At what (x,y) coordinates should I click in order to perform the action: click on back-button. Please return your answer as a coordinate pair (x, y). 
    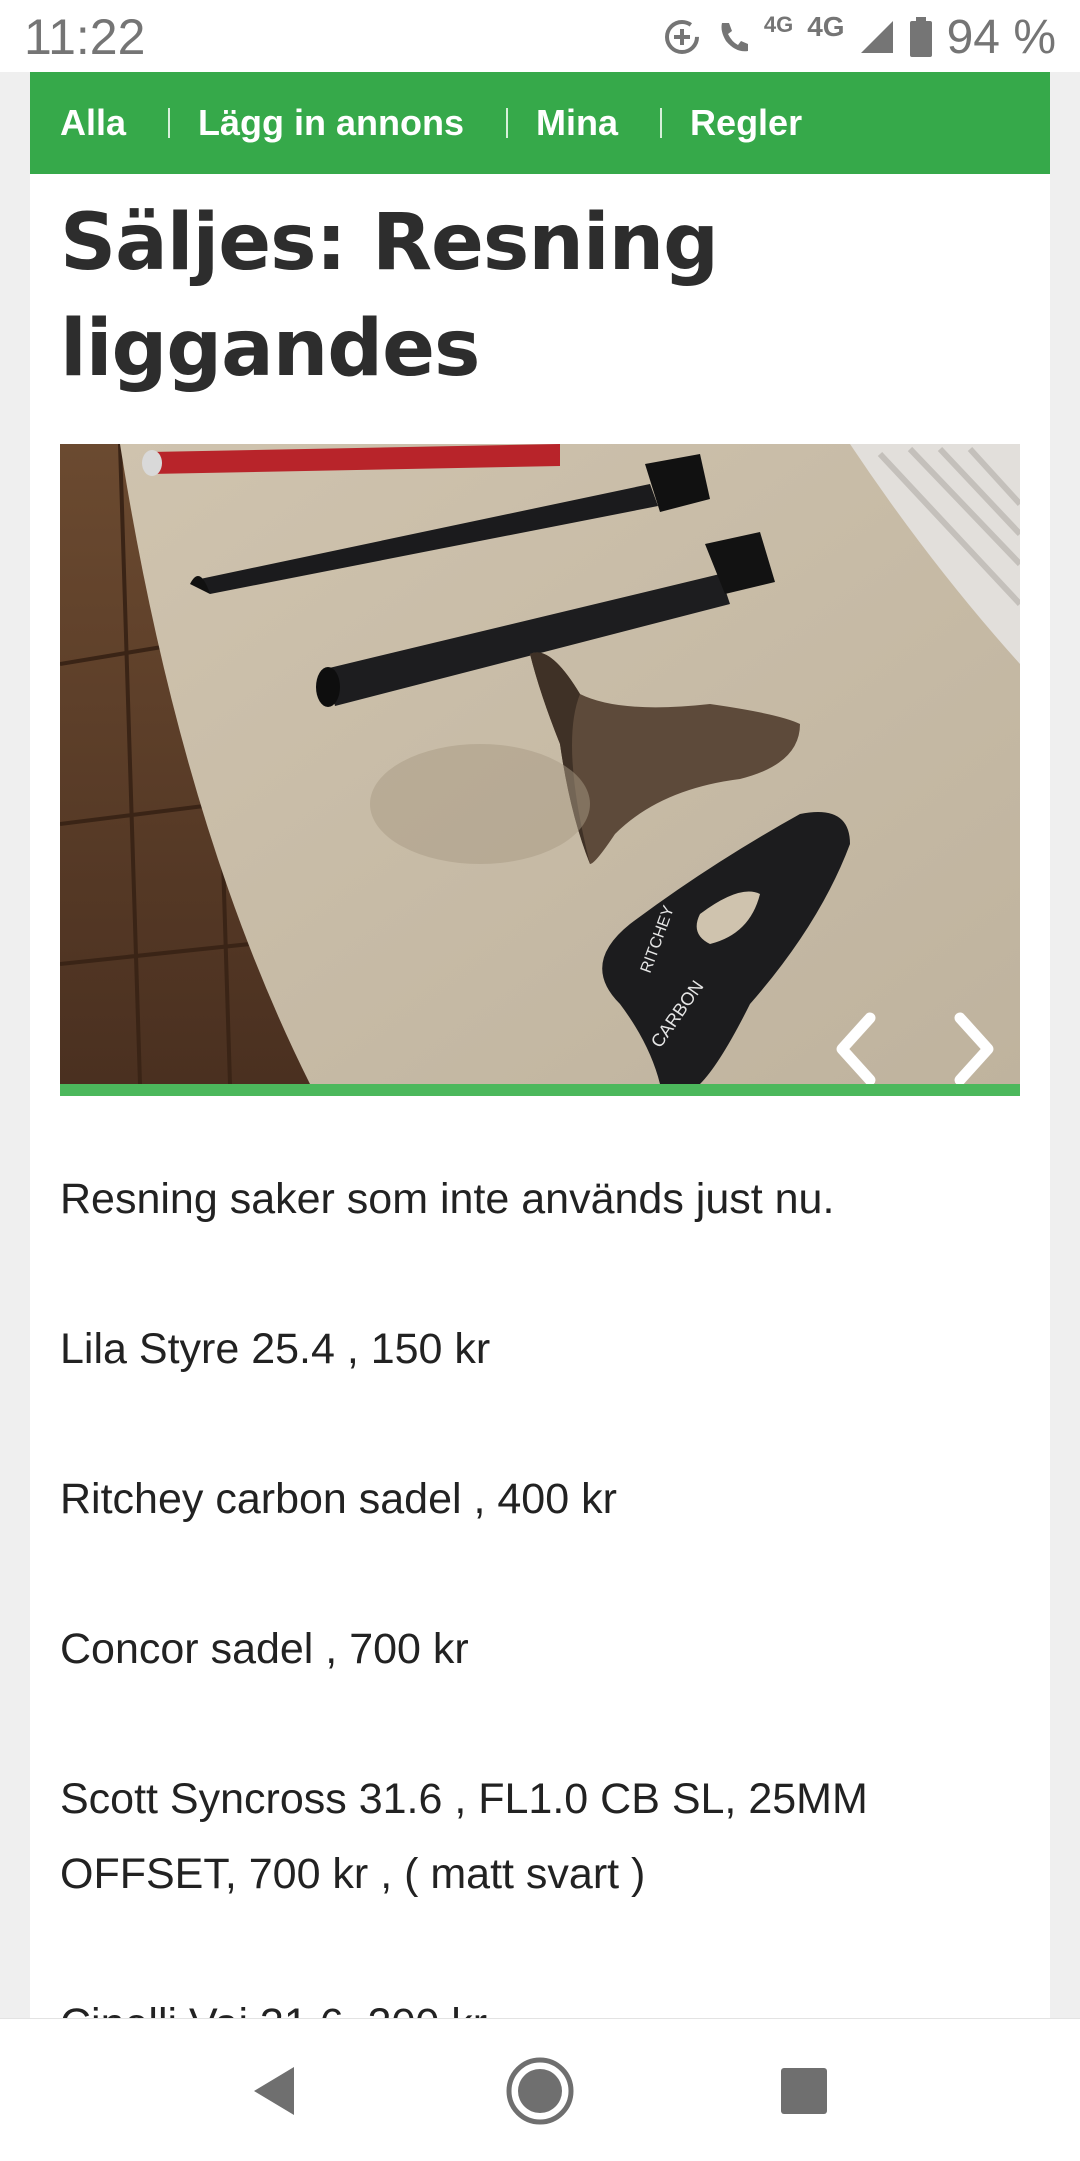
    Looking at the image, I should click on (276, 2091).